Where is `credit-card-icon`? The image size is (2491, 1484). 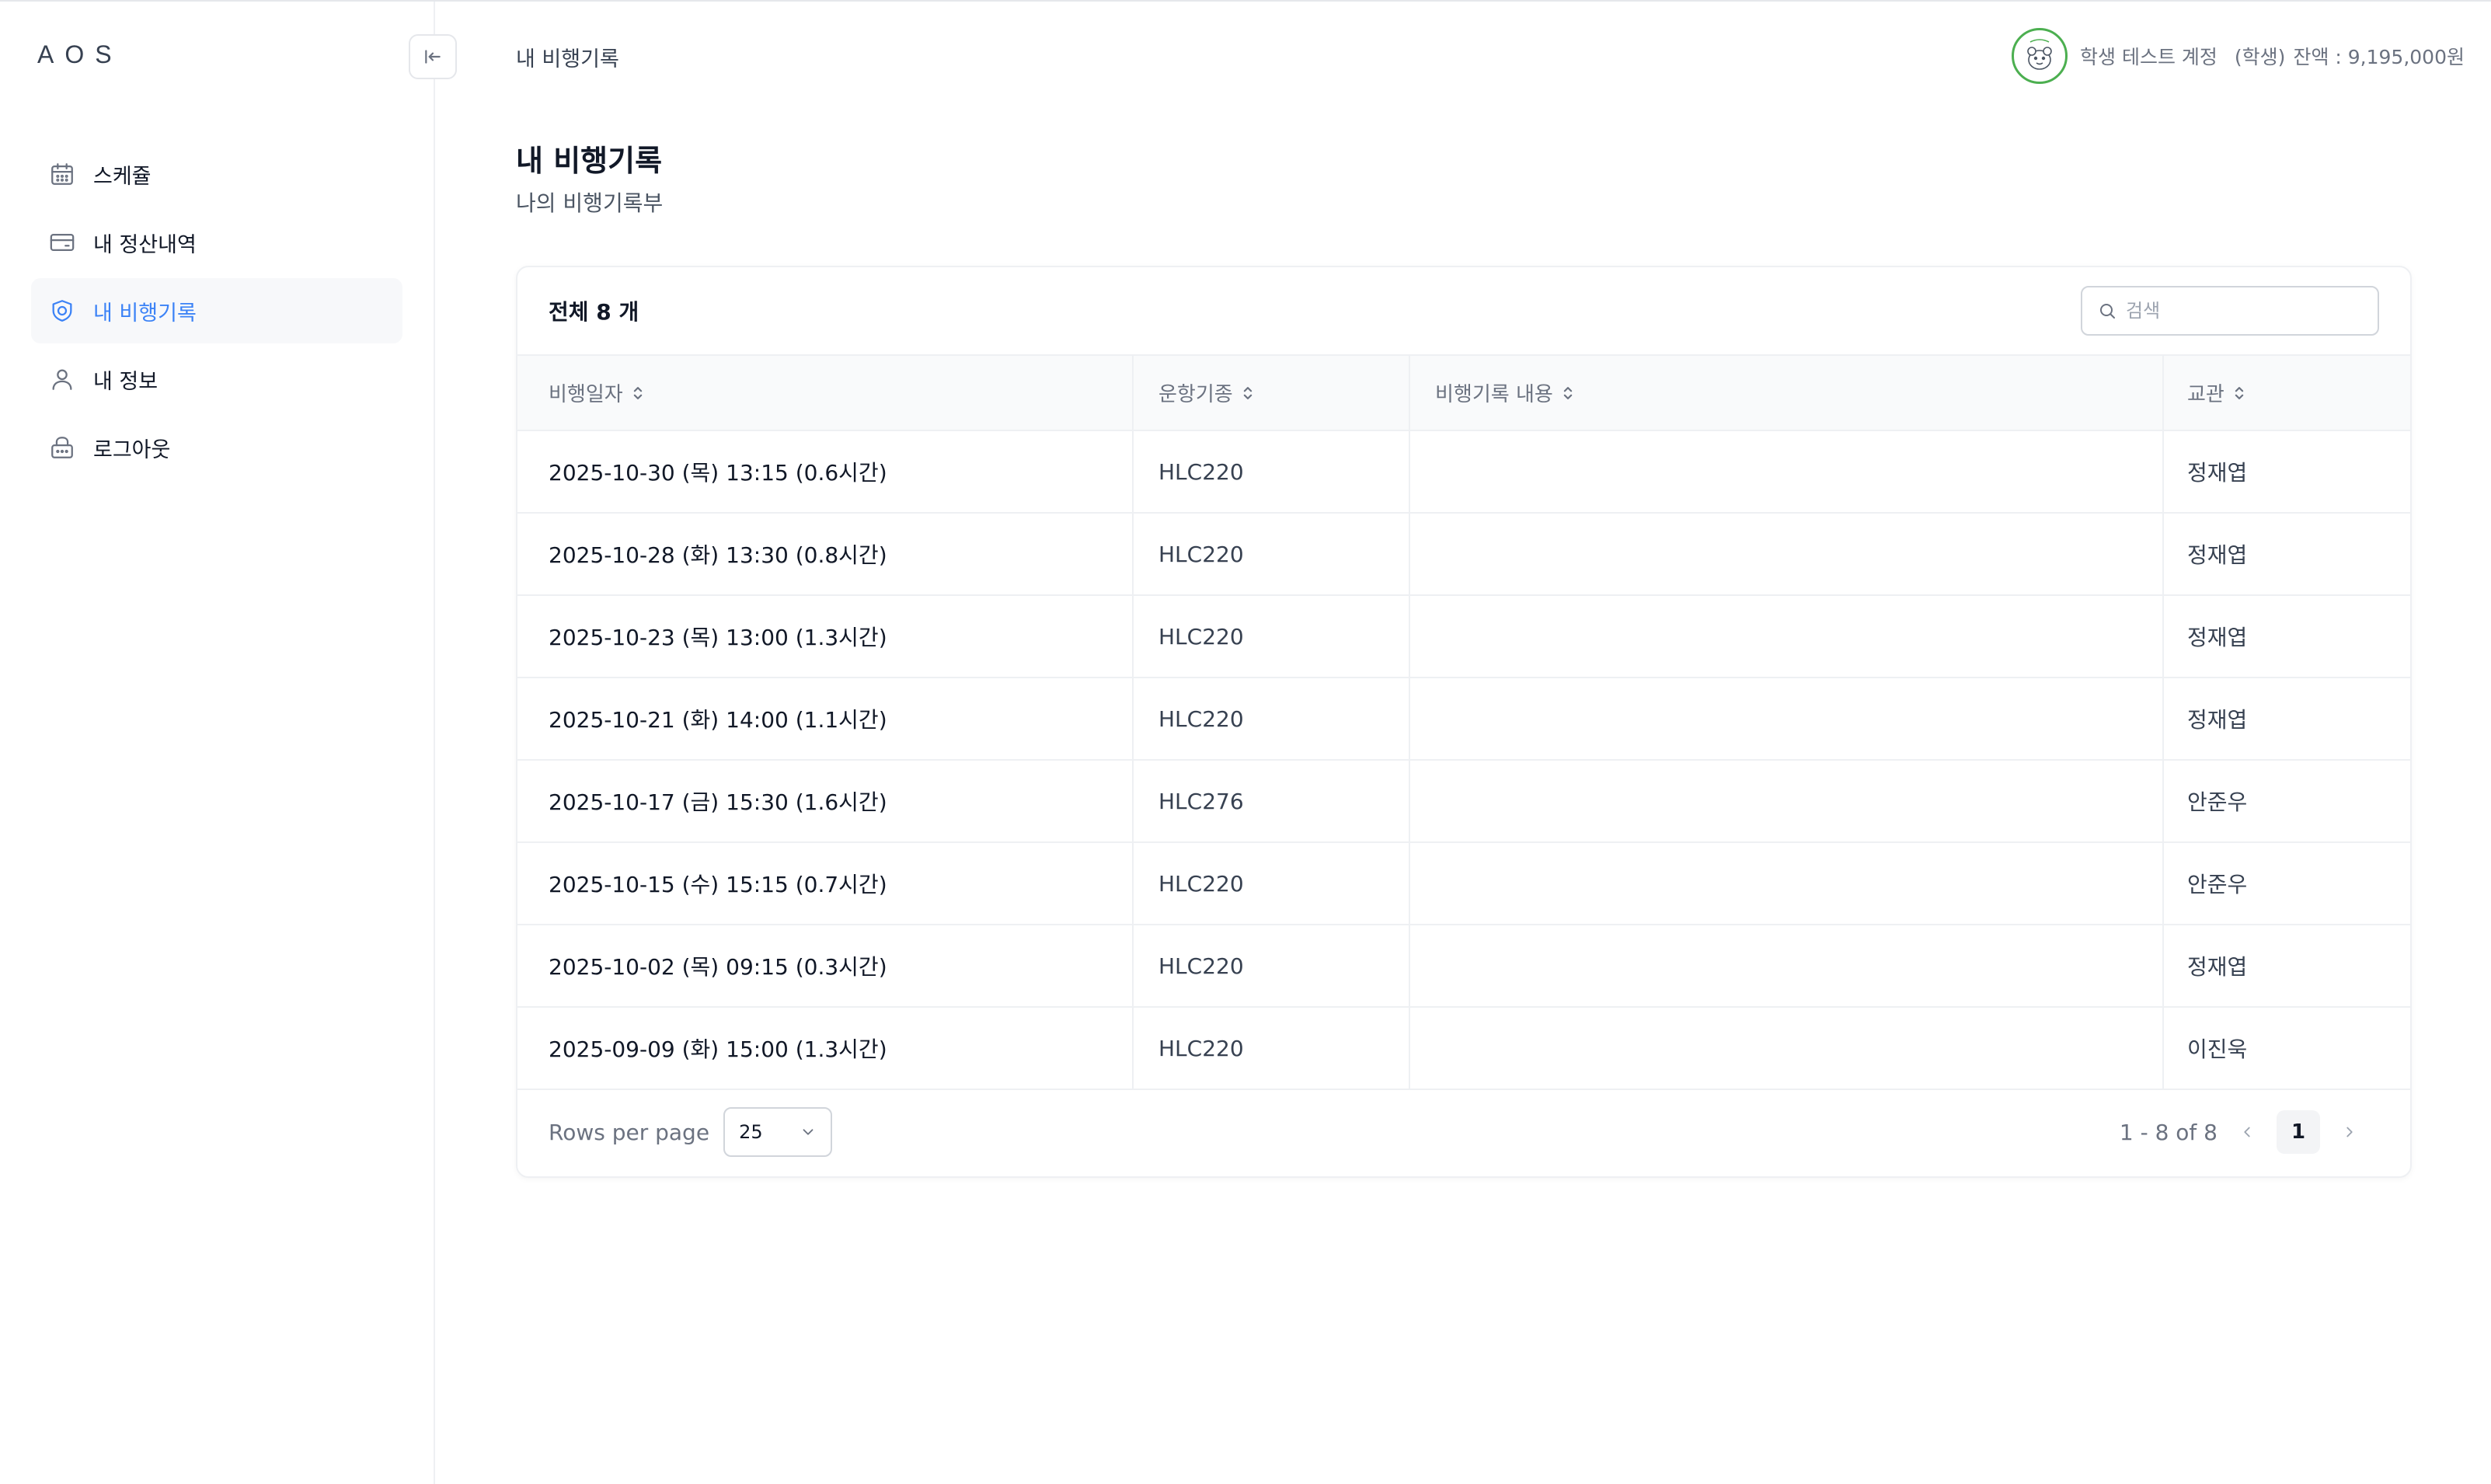 credit-card-icon is located at coordinates (62, 242).